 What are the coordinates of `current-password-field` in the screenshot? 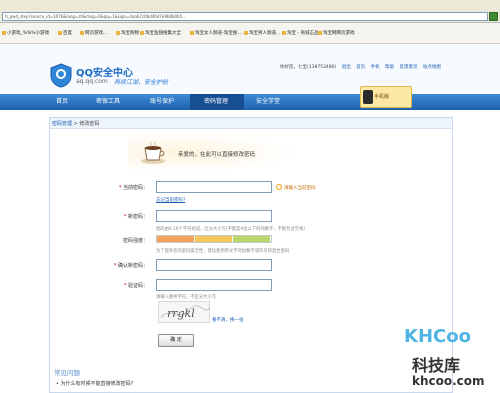 It's located at (214, 187).